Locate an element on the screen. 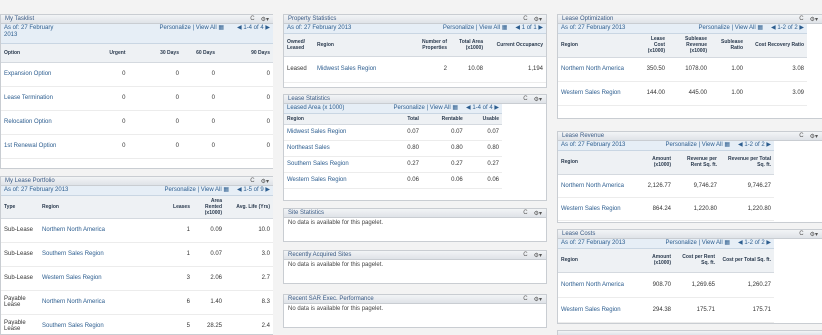 The image size is (822, 335). cell: 175.71 is located at coordinates (696, 310).